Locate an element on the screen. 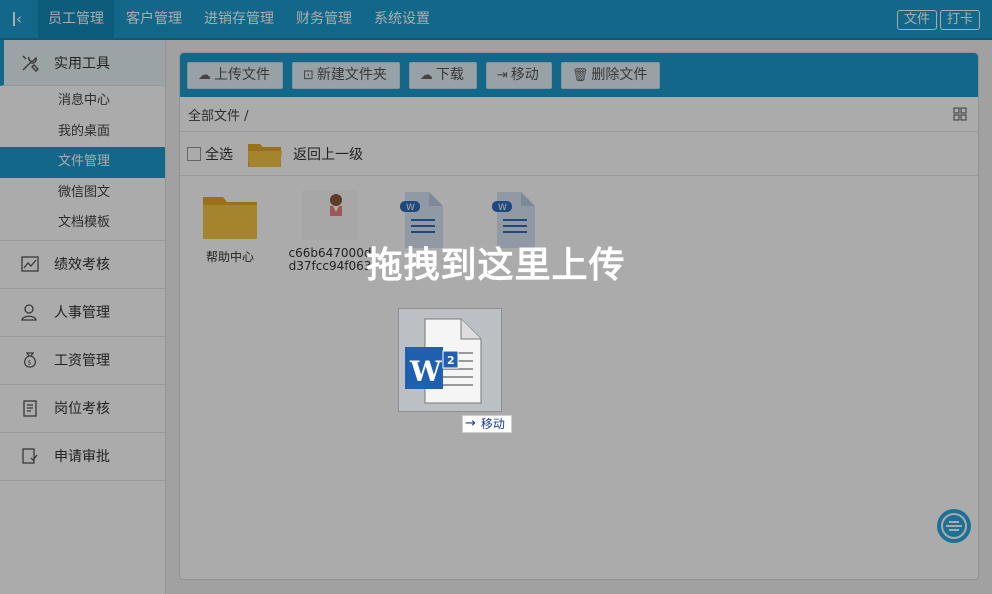 The height and width of the screenshot is (594, 992). arrow-right-icon: → is located at coordinates (470, 423).